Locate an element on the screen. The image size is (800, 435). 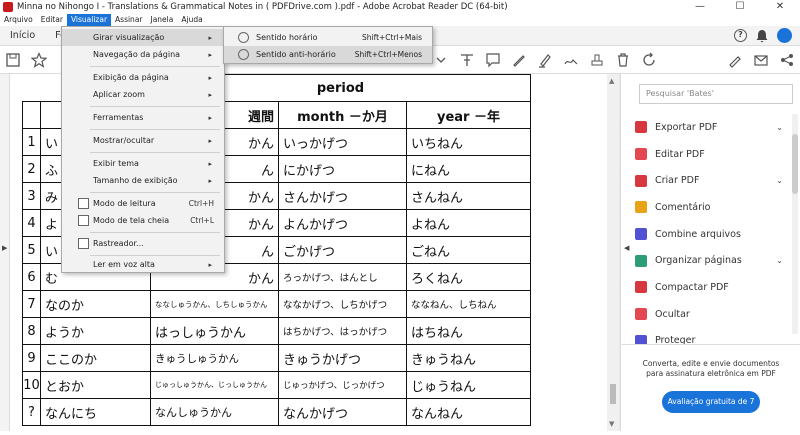
menu-janela: Janela is located at coordinates (162, 20).